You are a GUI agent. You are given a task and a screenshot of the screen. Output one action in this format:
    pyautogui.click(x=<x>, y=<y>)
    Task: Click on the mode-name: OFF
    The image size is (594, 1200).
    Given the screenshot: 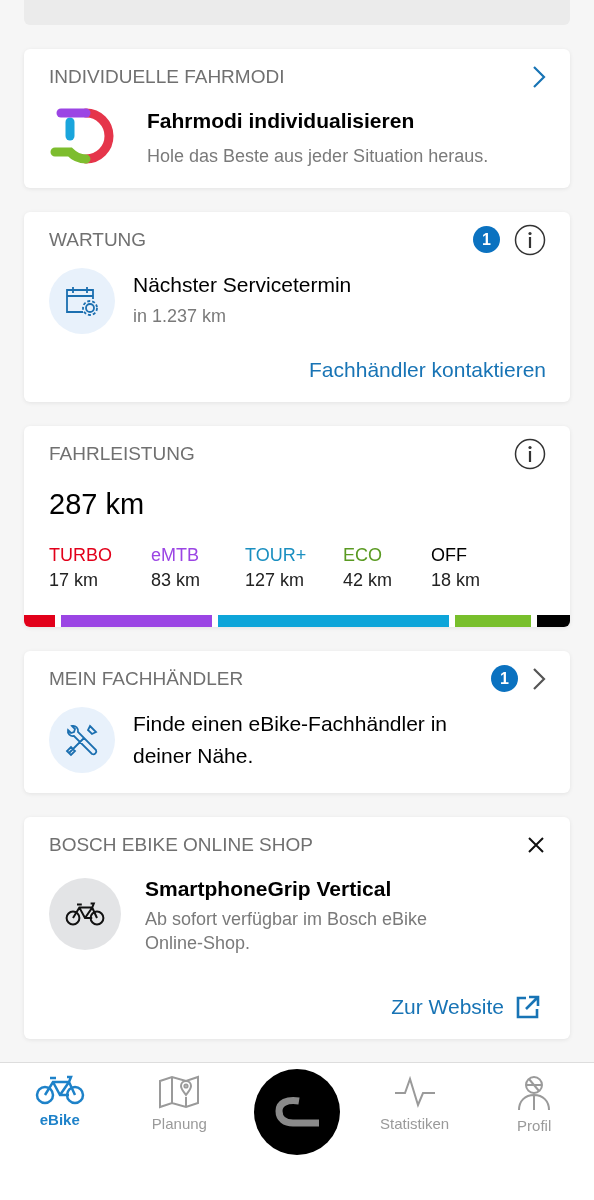 What is the action you would take?
    pyautogui.click(x=449, y=555)
    